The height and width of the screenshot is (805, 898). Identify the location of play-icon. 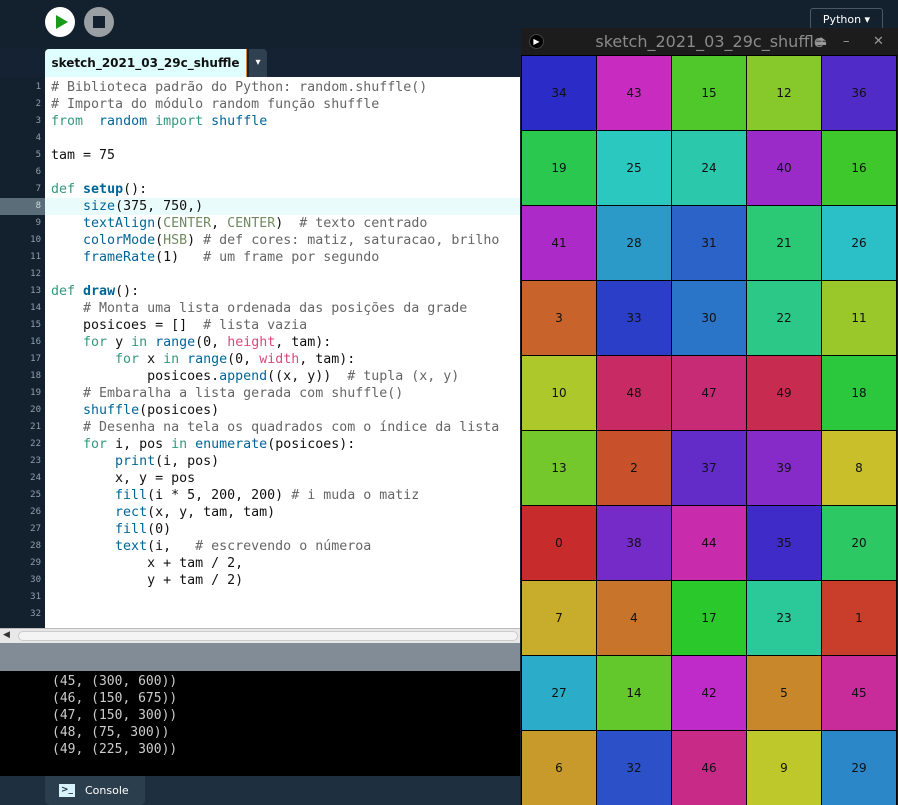
(60, 22).